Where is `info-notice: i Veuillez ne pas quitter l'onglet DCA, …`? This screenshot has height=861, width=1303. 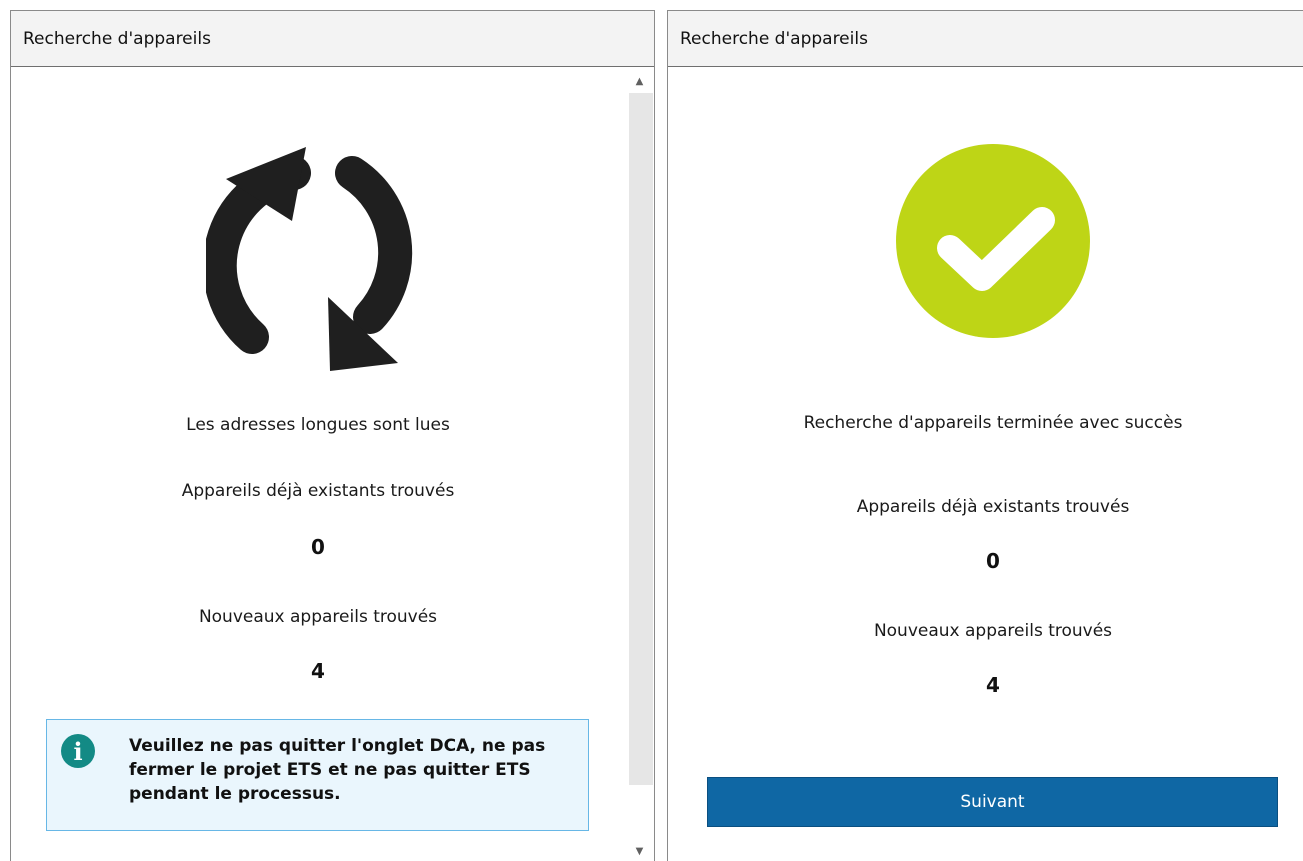
info-notice: i Veuillez ne pas quitter l'onglet DCA, … is located at coordinates (317, 775).